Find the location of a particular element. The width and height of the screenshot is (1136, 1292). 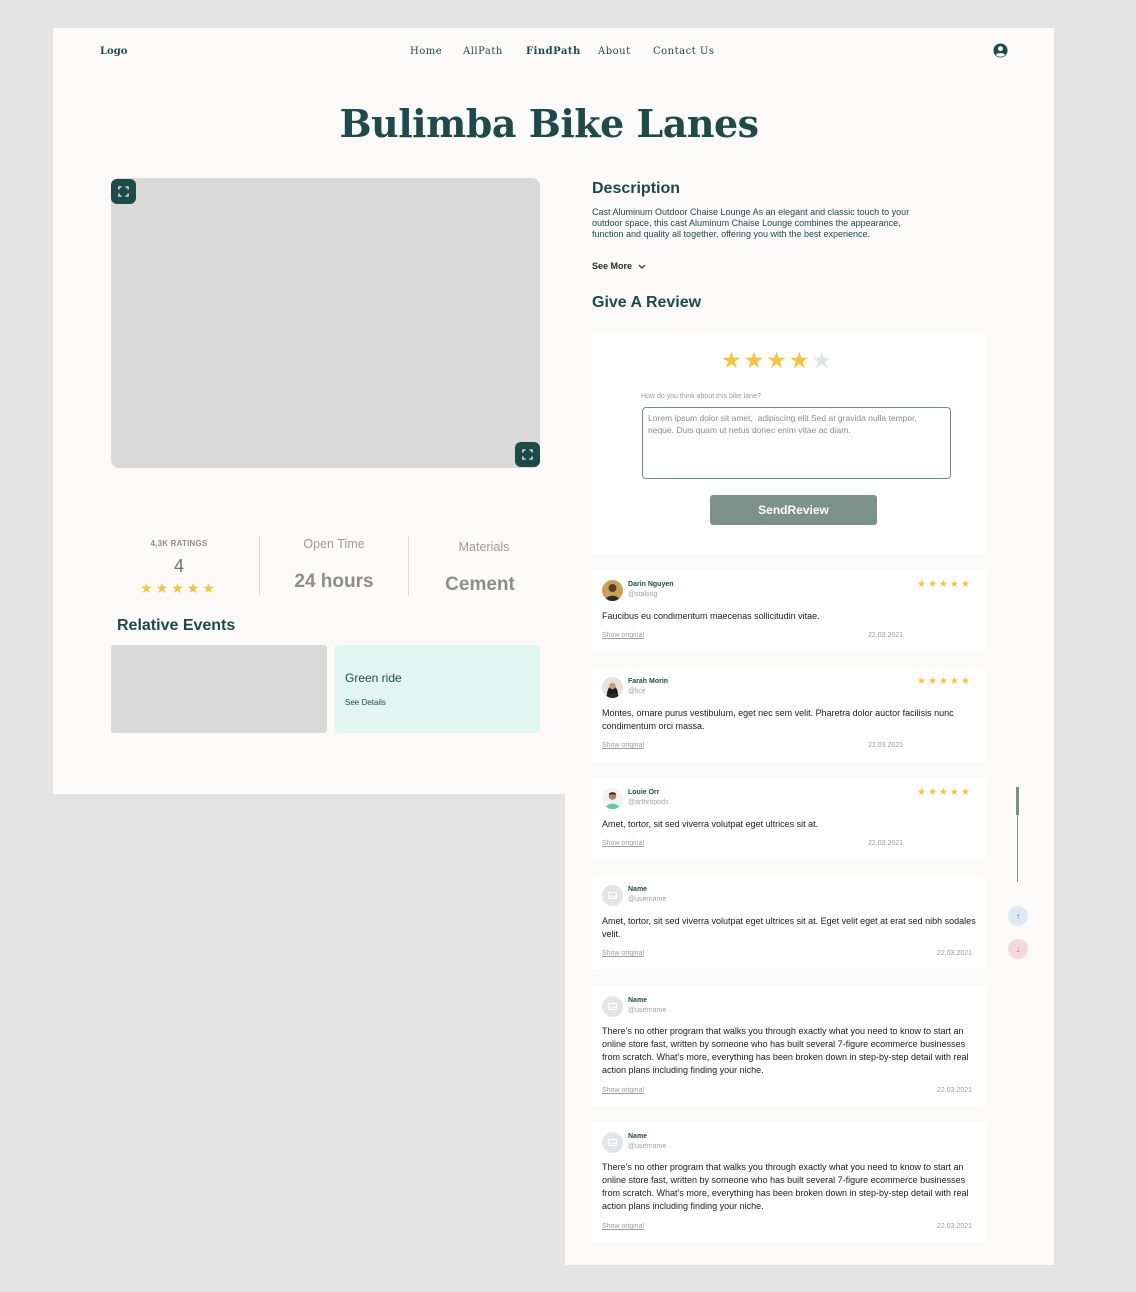

scroll-up-button: ↑ is located at coordinates (1018, 916).